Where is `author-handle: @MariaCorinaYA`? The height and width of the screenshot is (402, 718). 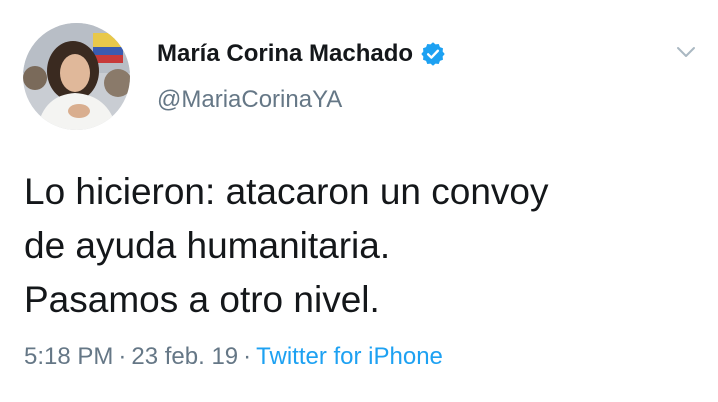 author-handle: @MariaCorinaYA is located at coordinates (249, 100).